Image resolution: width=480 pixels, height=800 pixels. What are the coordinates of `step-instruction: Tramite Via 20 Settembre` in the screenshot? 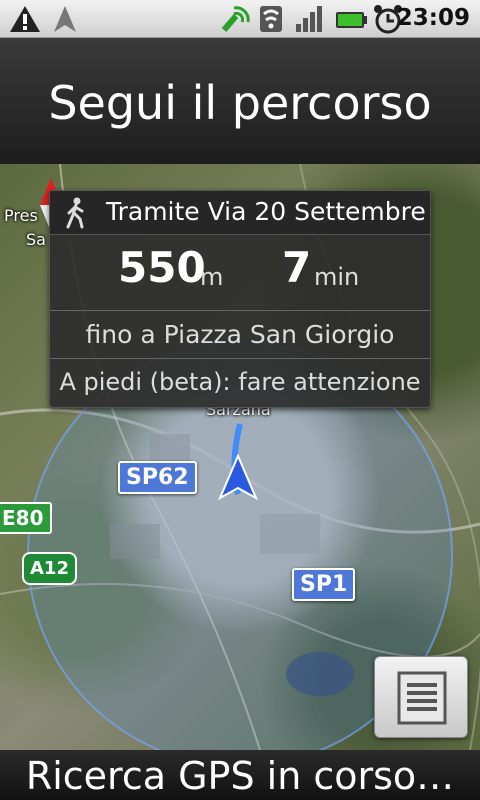 It's located at (266, 211).